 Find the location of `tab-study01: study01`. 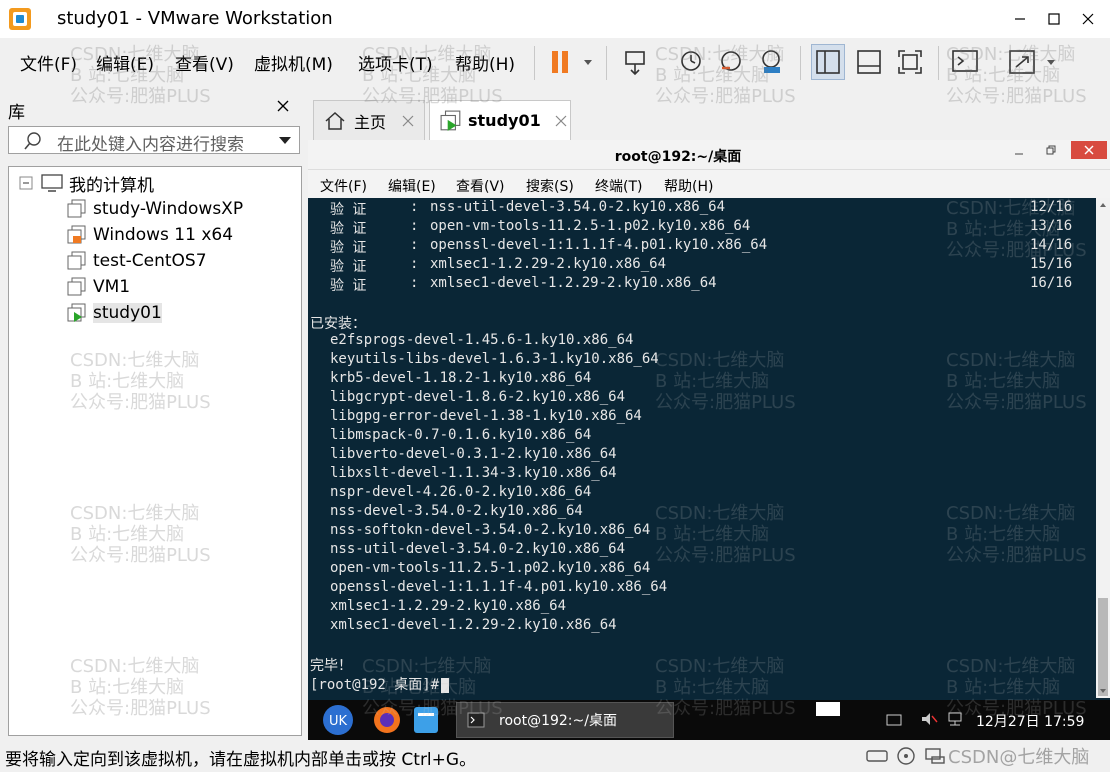

tab-study01: study01 is located at coordinates (500, 120).